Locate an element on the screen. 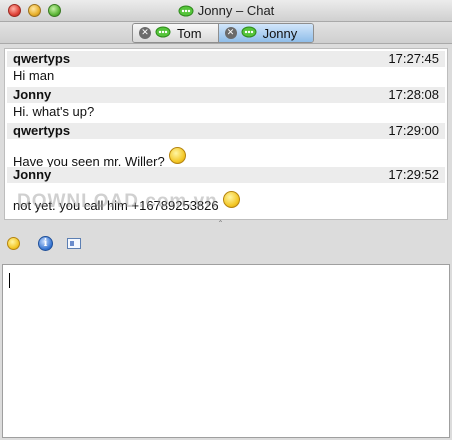 Image resolution: width=452 pixels, height=440 pixels. message-text-content: Hi. what's up? is located at coordinates (54, 111).